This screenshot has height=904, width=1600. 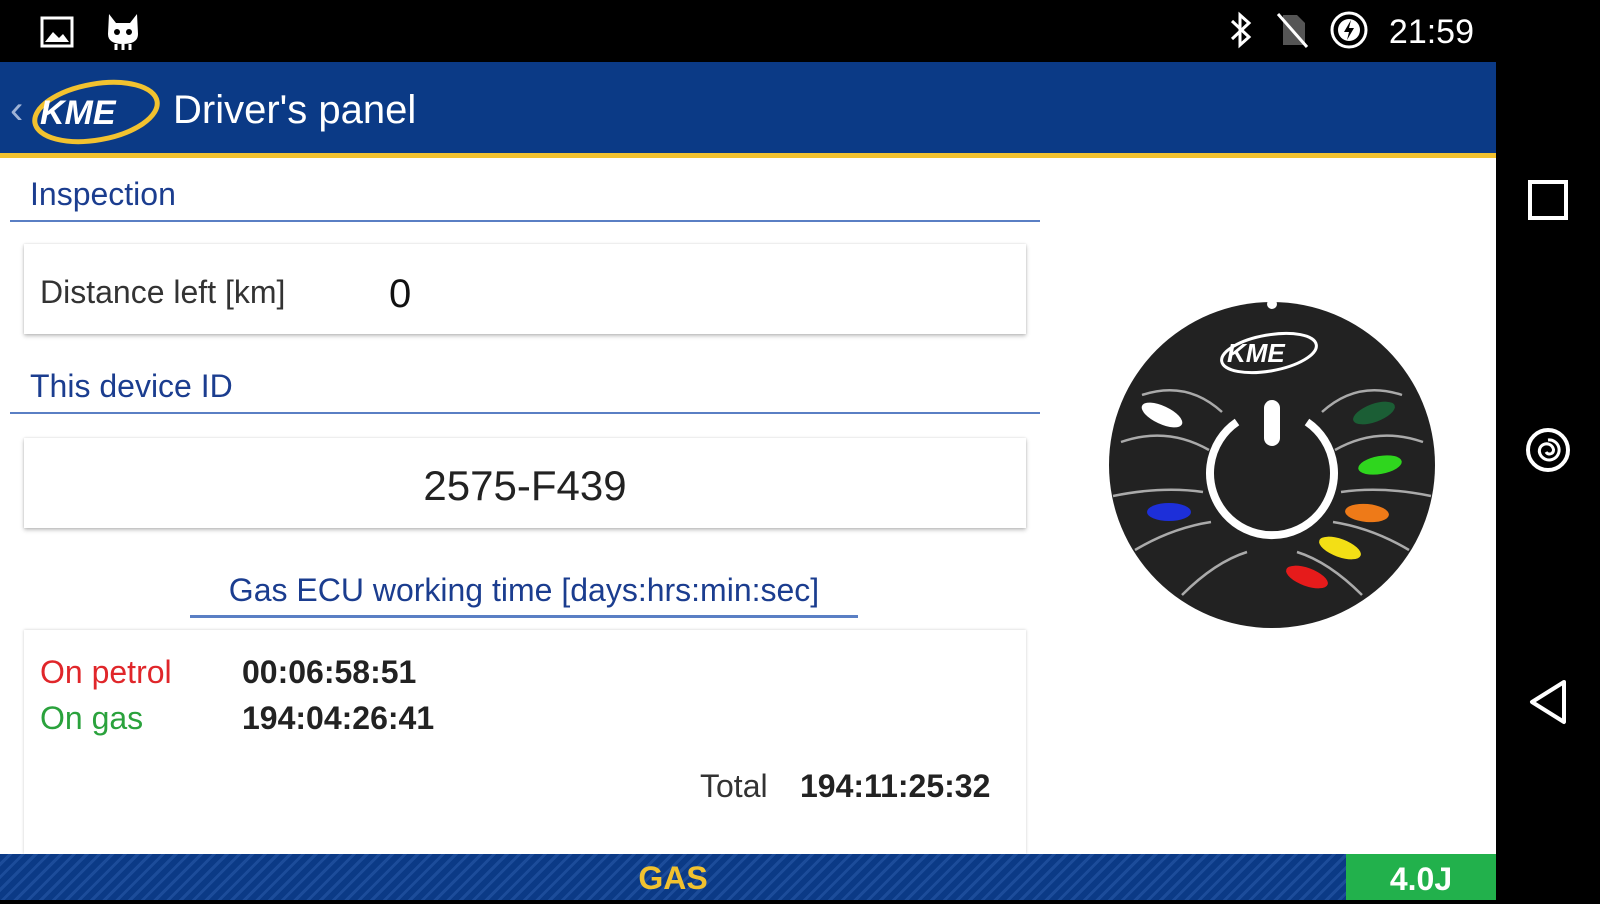 I want to click on kme-logo: KME, so click(x=97, y=113).